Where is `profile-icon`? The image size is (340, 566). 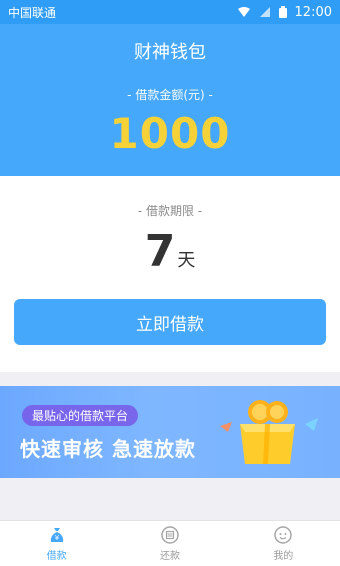
profile-icon is located at coordinates (283, 535).